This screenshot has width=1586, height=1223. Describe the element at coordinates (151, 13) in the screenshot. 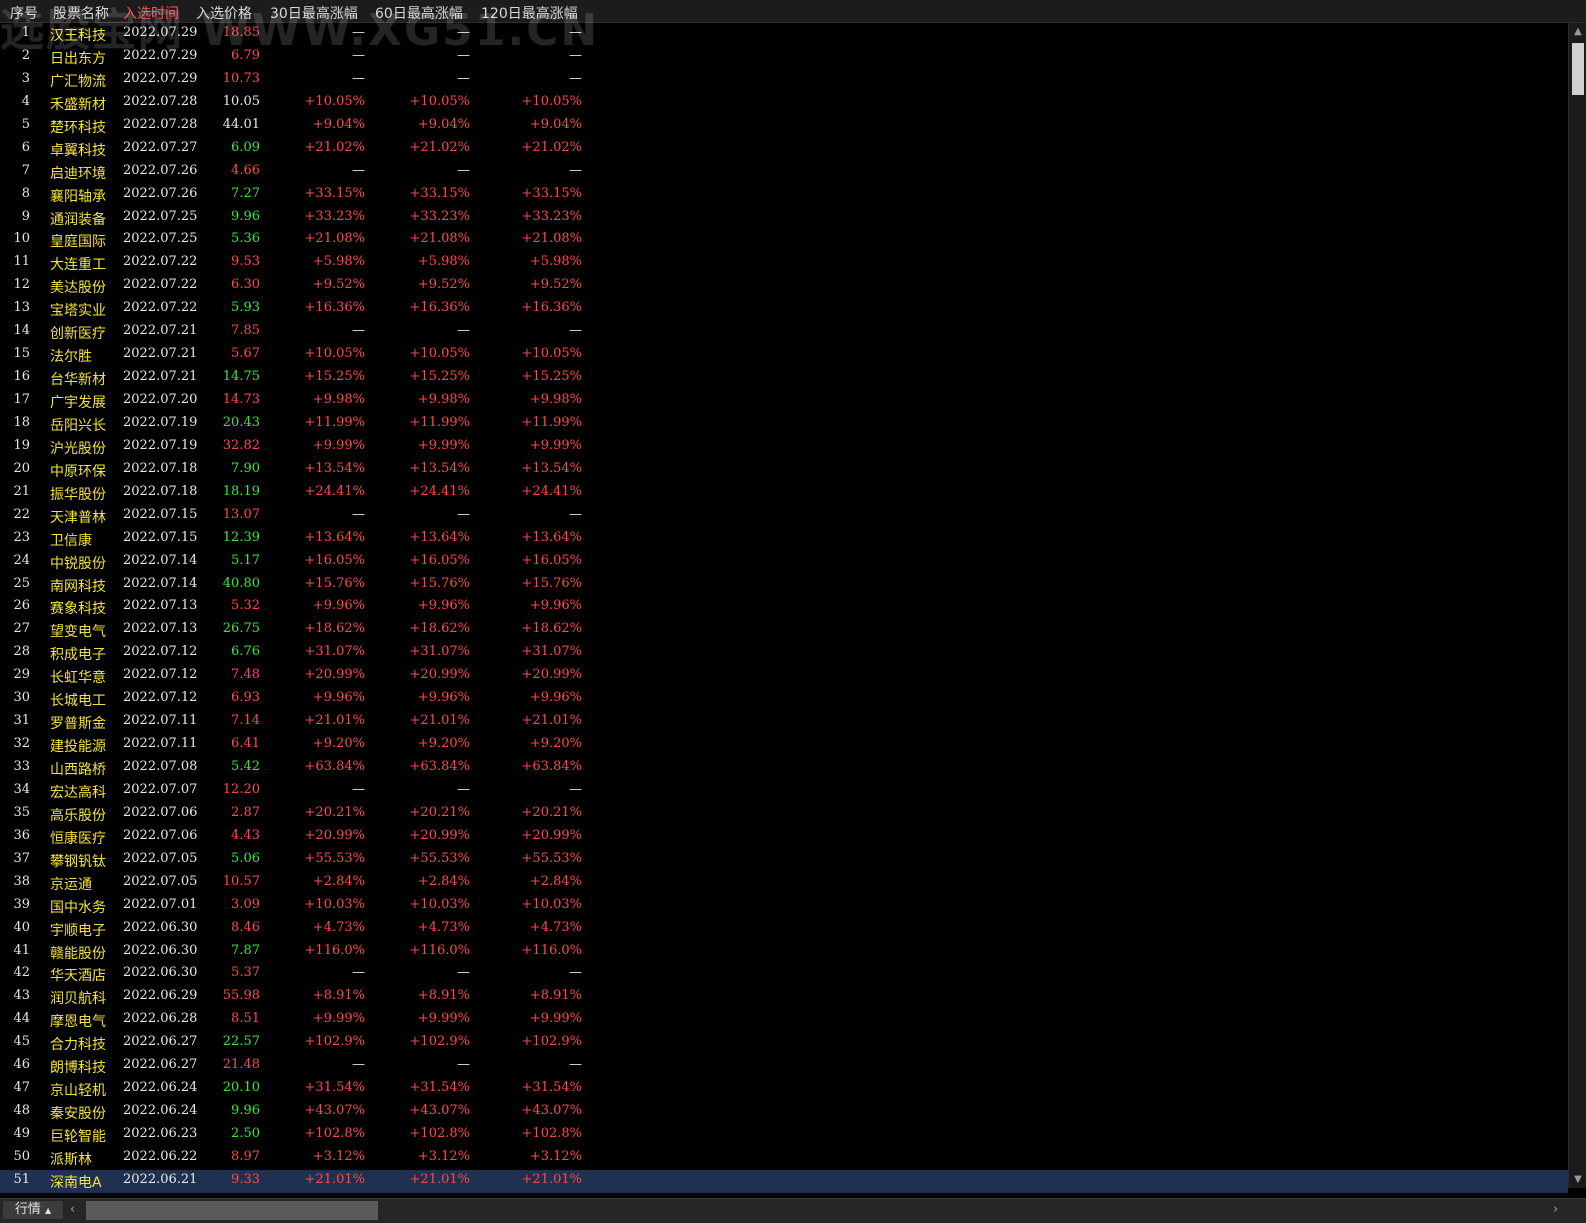

I see `header-date: 入选时间` at that location.